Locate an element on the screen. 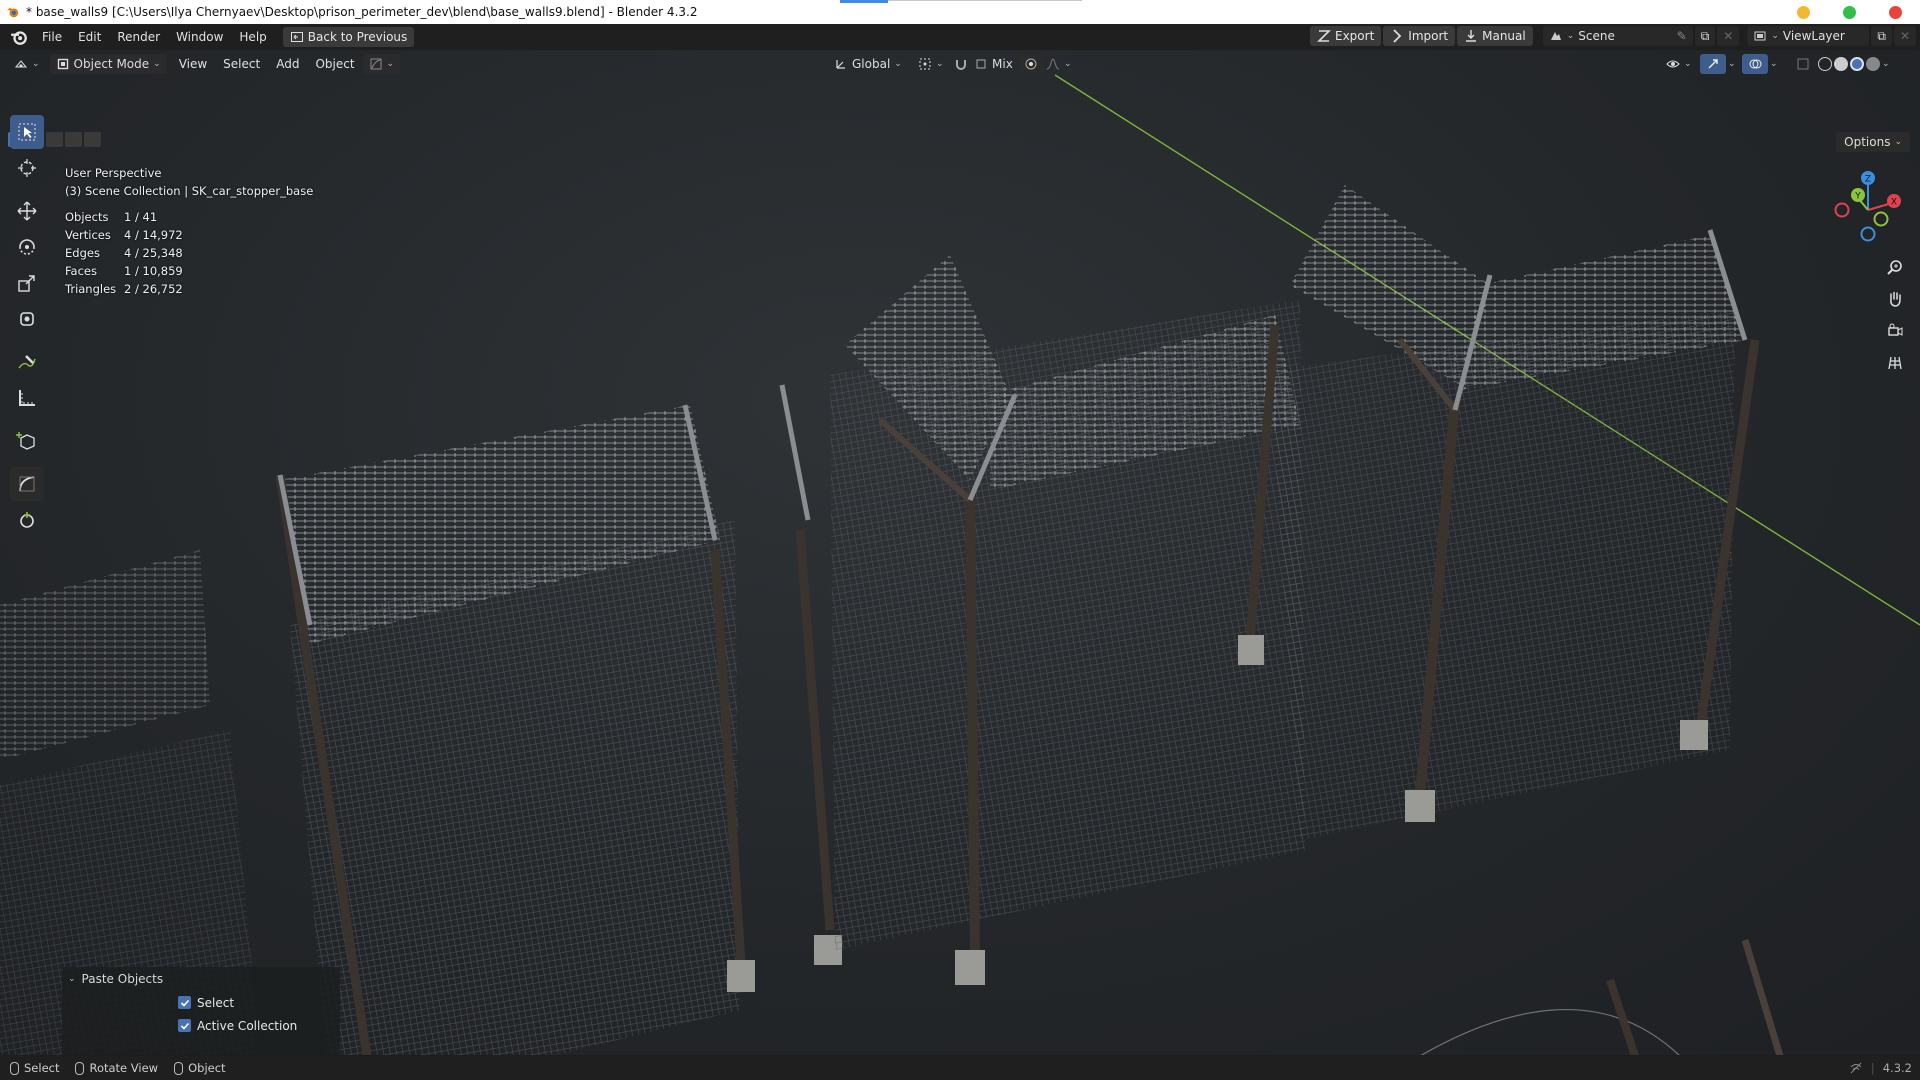 The image size is (1920, 1080). menu-render: Render is located at coordinates (138, 37).